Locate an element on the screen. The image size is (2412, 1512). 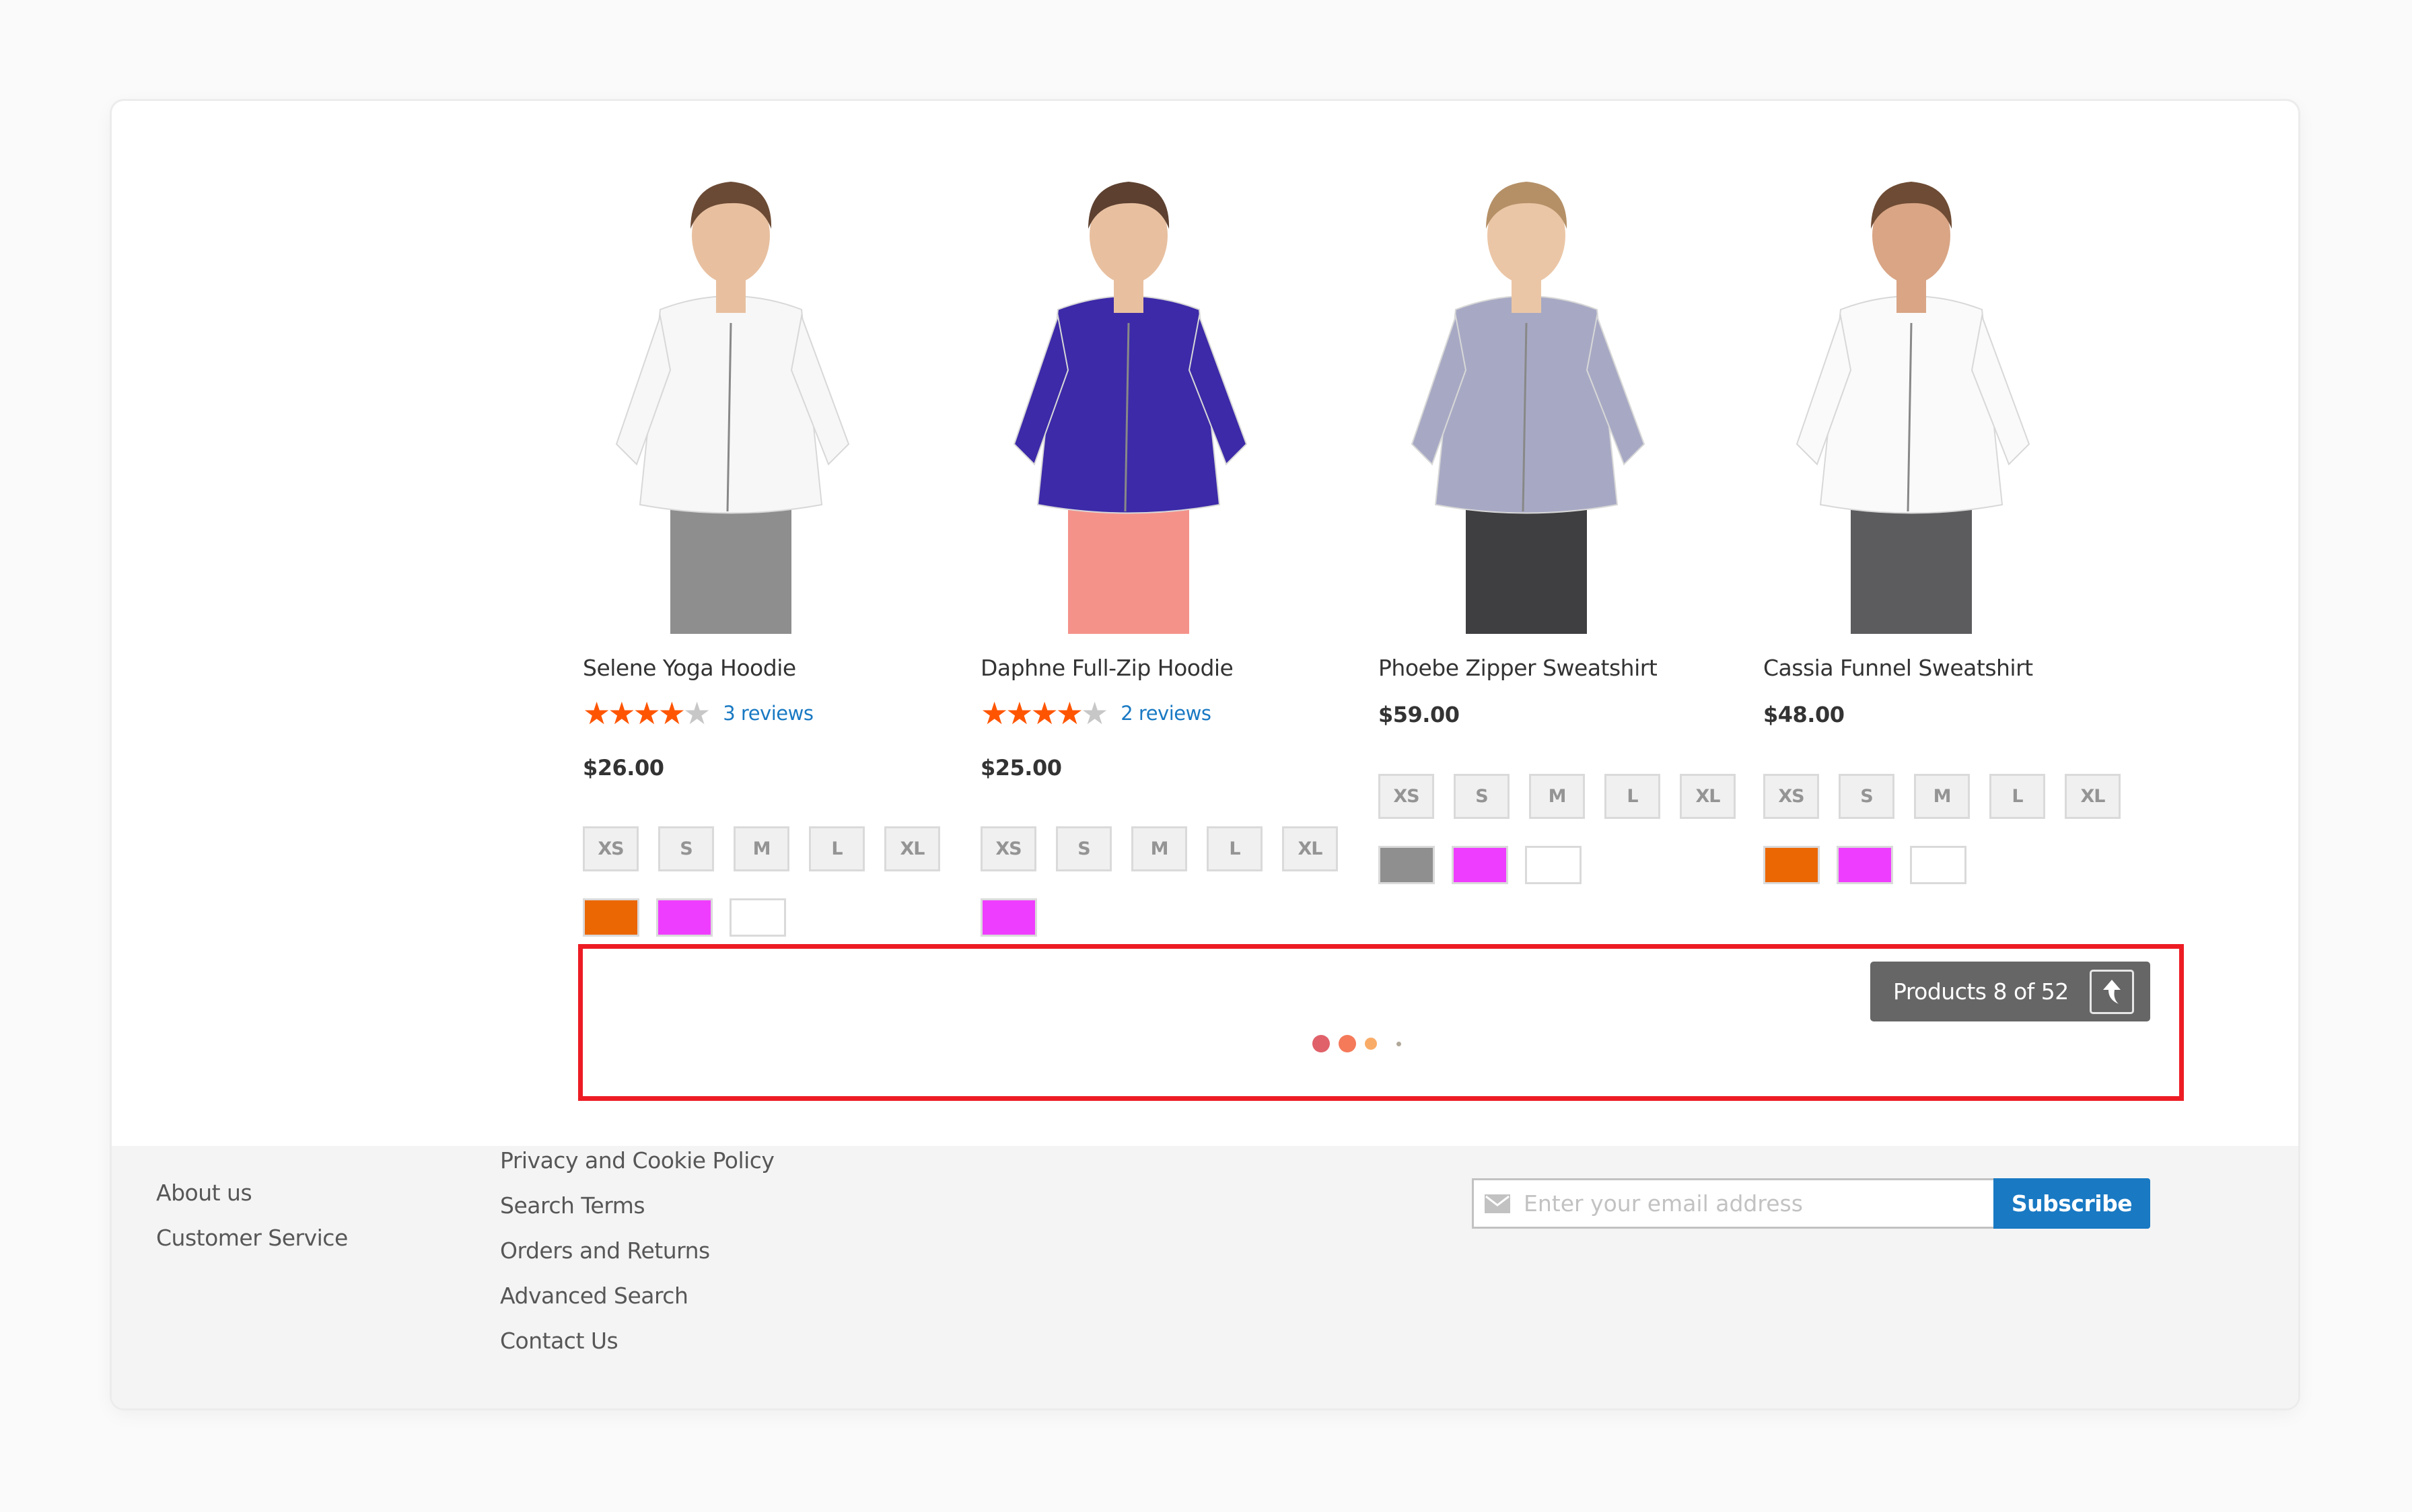
products-counter: Products 8 of 52 is located at coordinates (2010, 991).